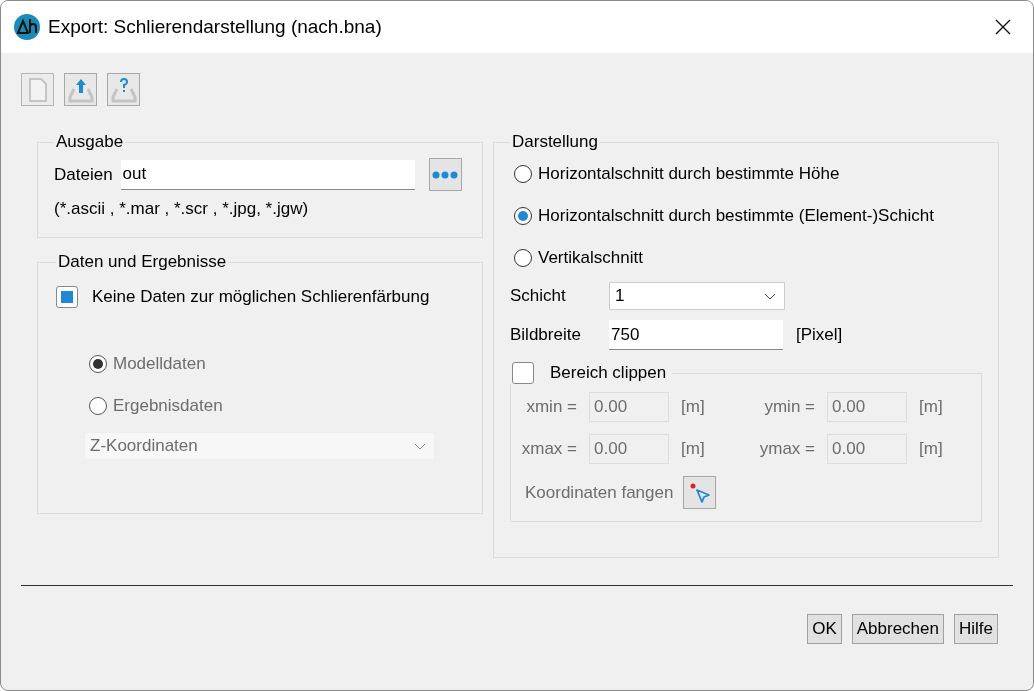  I want to click on field-label: Bildbreite, so click(546, 335).